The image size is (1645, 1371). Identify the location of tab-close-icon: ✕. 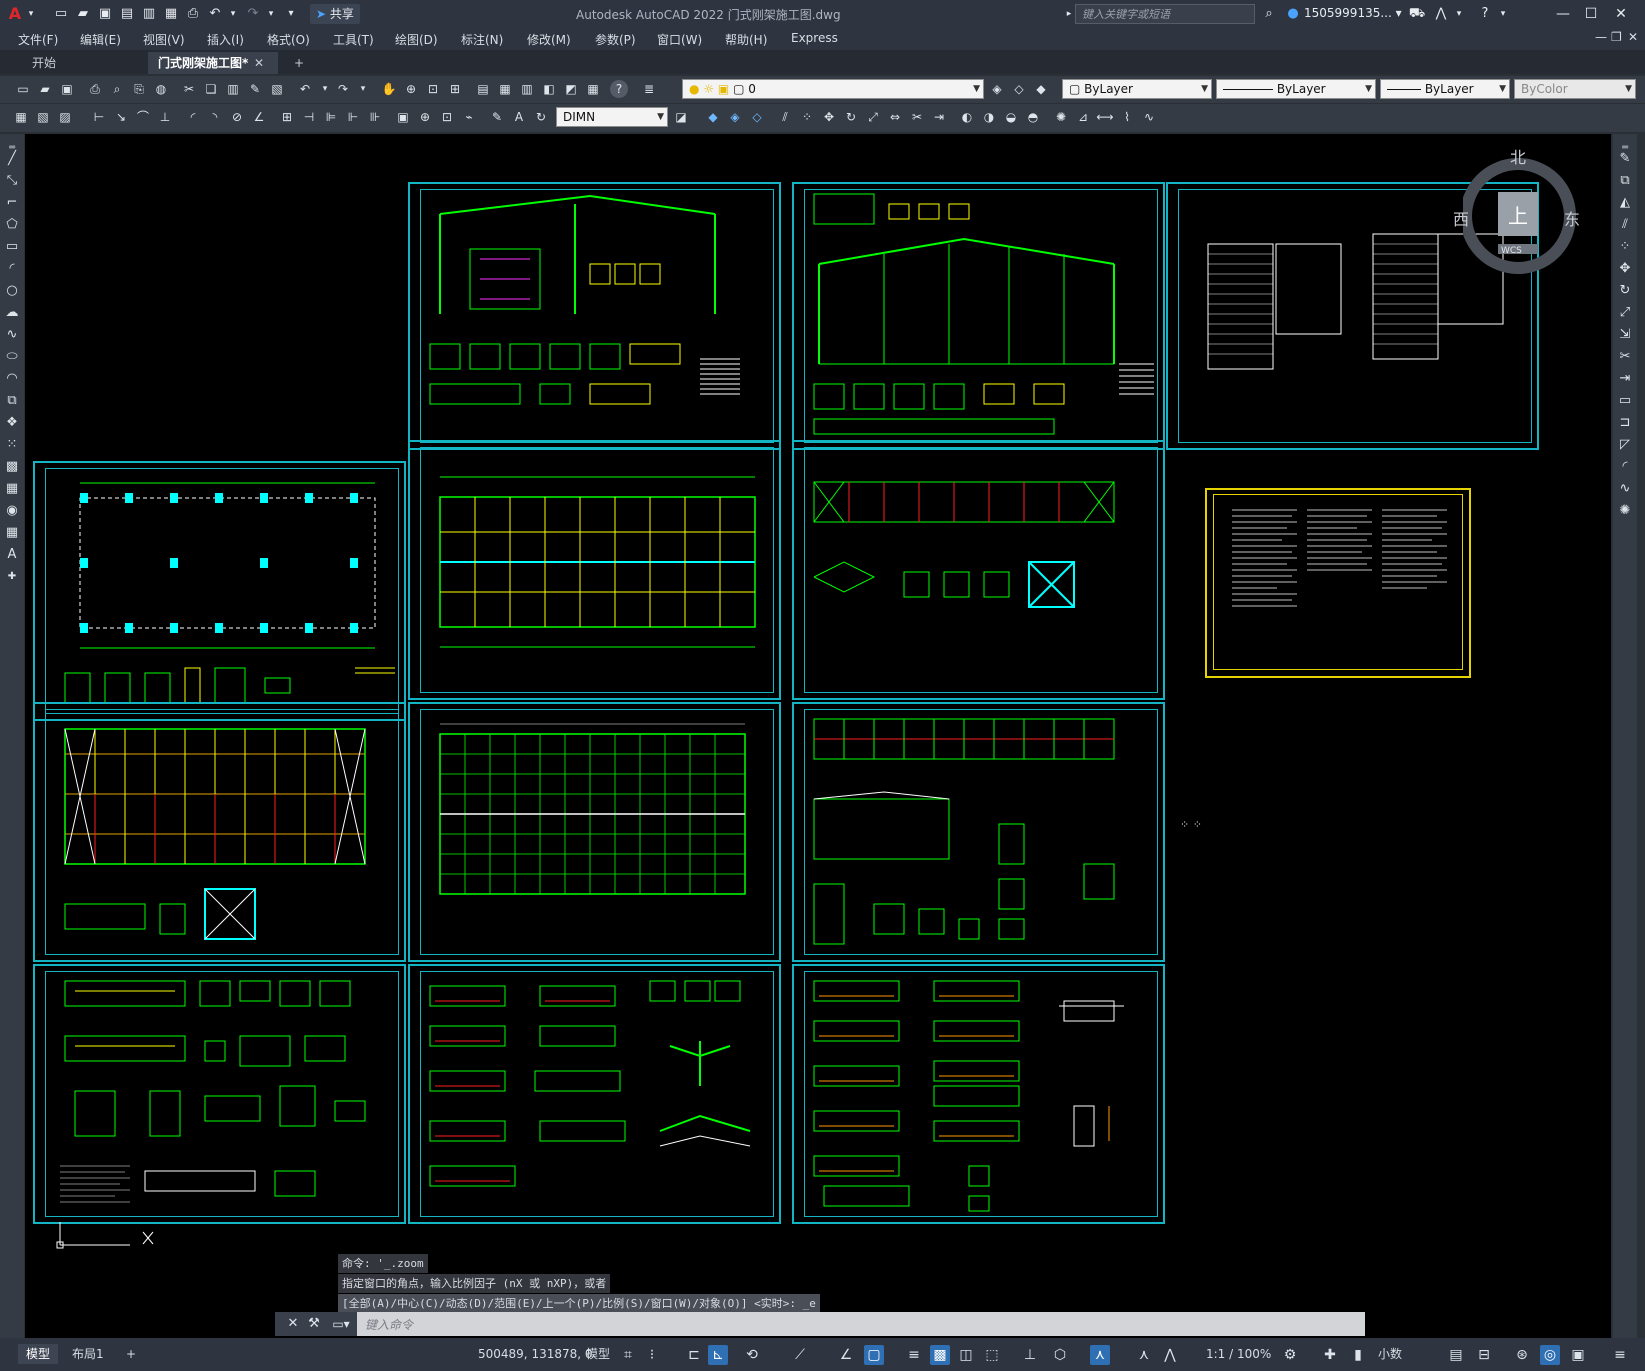
(261, 63).